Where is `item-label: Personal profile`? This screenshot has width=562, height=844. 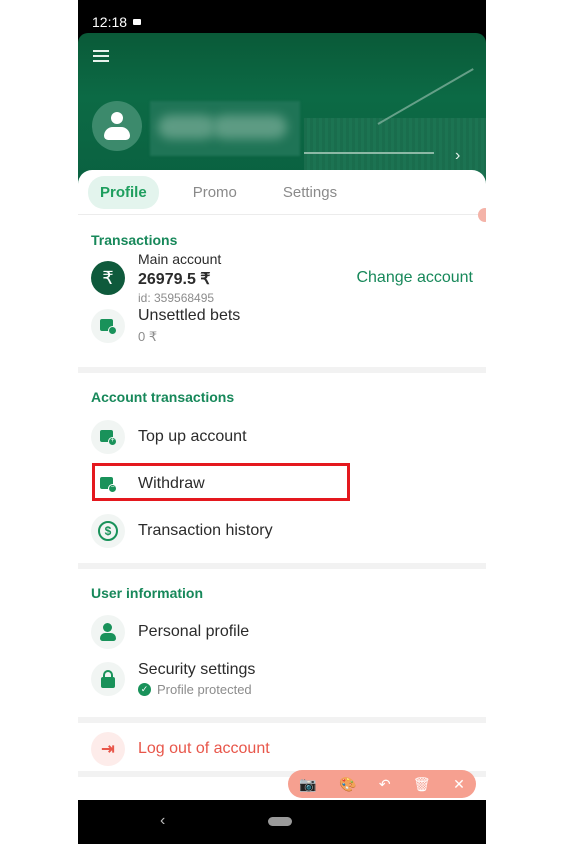
item-label: Personal profile is located at coordinates (194, 631).